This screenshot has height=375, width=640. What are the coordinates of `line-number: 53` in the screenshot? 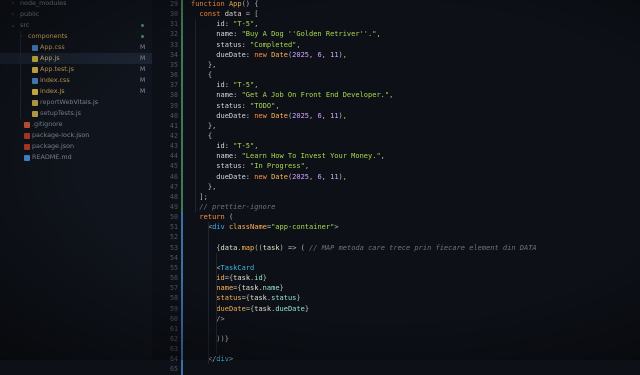 It's located at (174, 247).